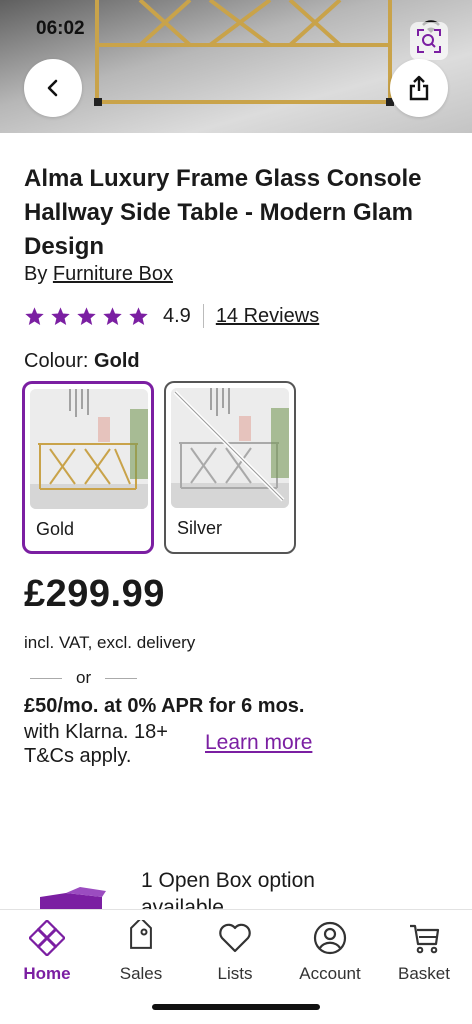  I want to click on back-button, so click(53, 88).